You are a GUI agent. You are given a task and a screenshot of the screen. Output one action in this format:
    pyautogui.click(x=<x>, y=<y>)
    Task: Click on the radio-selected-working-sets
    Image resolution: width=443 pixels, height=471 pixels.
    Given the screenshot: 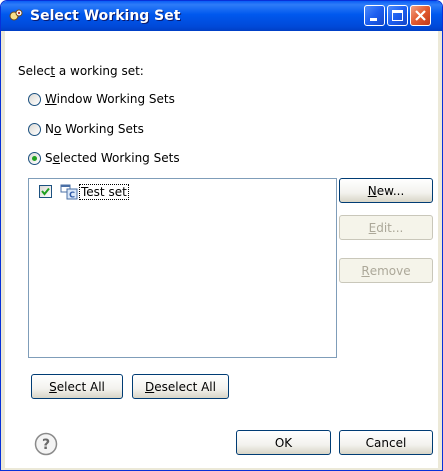 What is the action you would take?
    pyautogui.click(x=34, y=158)
    